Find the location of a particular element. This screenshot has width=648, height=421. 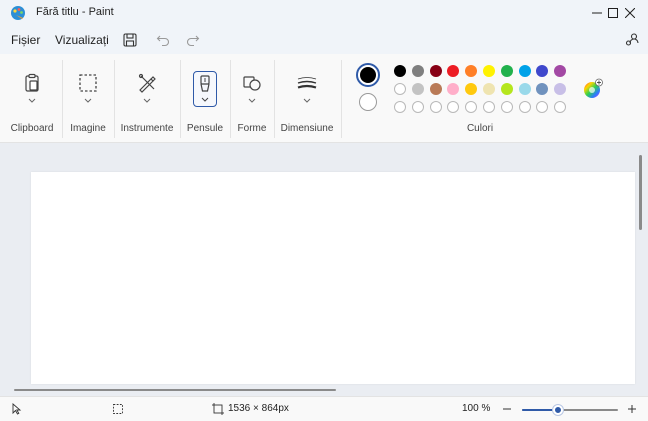

save-icon is located at coordinates (130, 40).